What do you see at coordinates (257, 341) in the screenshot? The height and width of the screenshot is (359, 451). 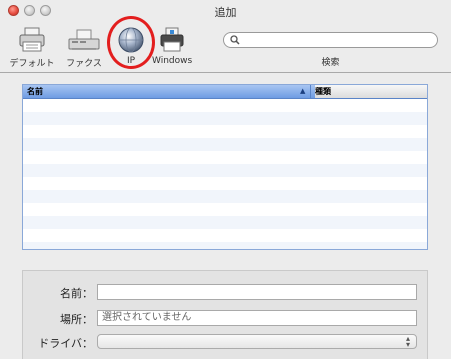 I see `driver-select: ▴ ▾` at bounding box center [257, 341].